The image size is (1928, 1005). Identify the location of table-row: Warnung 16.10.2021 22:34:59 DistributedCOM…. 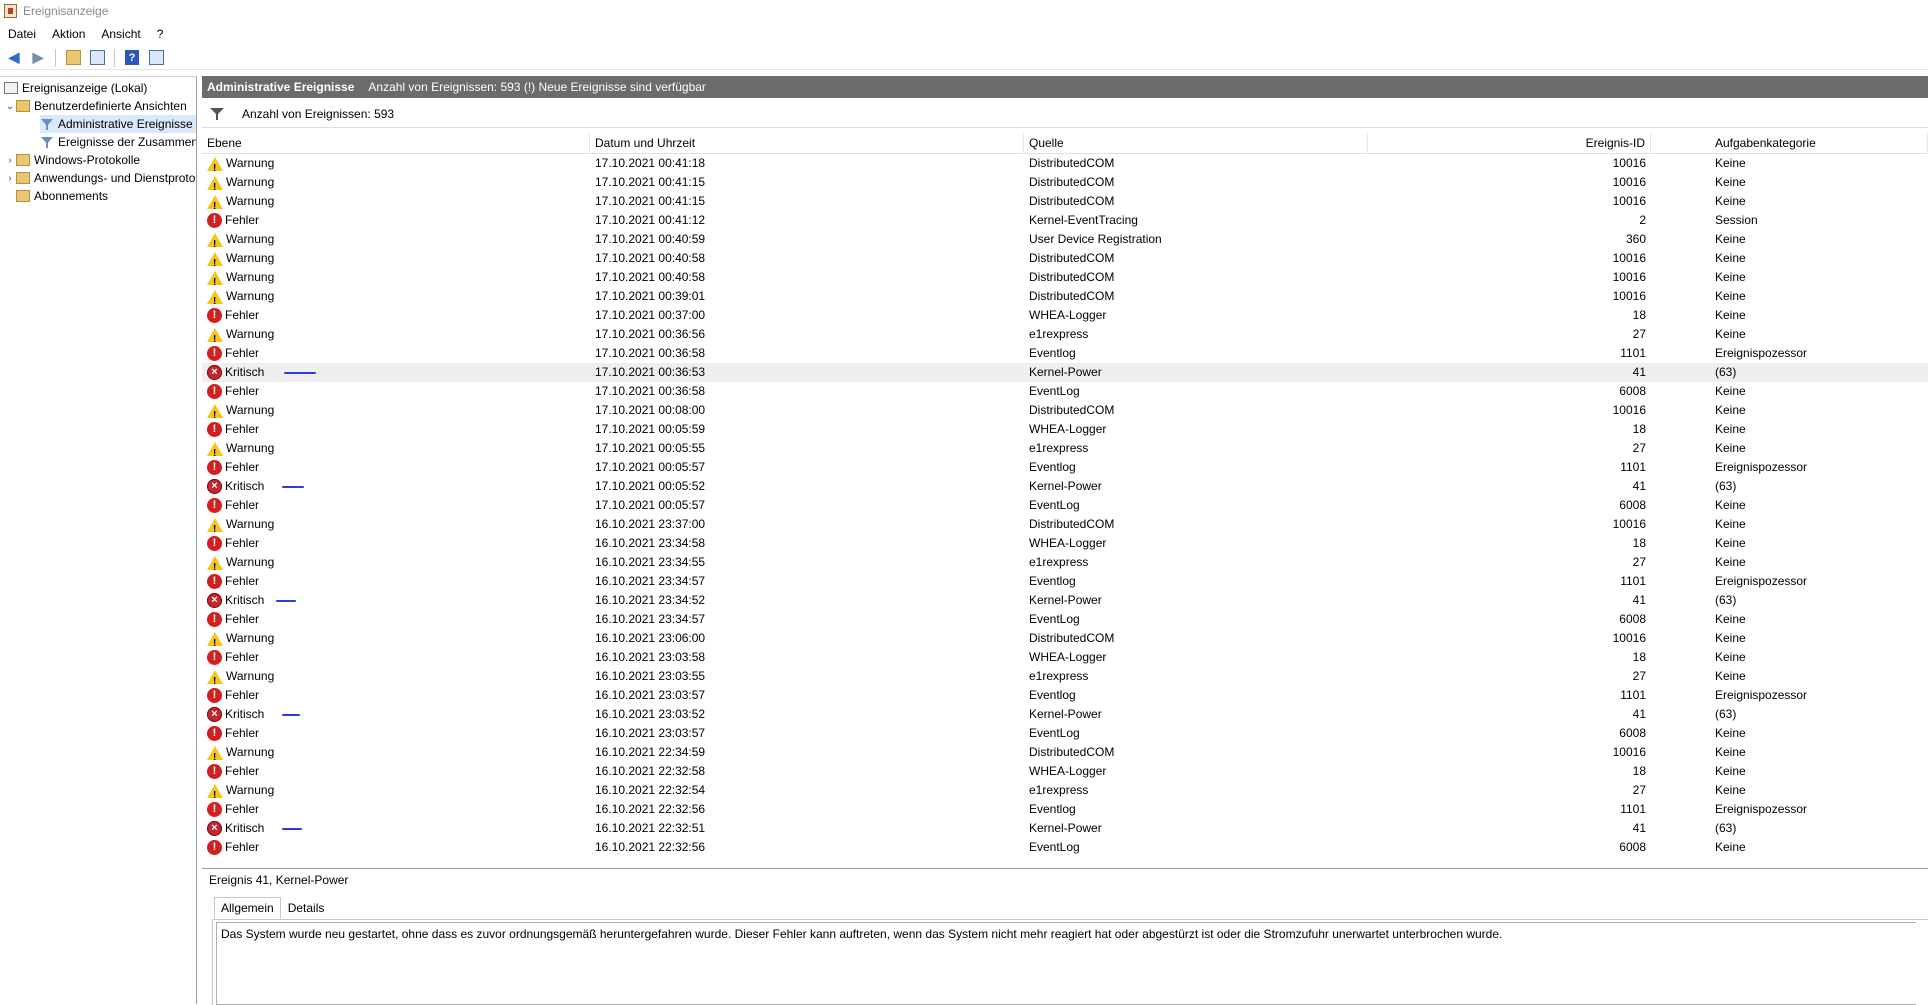
(1065, 755).